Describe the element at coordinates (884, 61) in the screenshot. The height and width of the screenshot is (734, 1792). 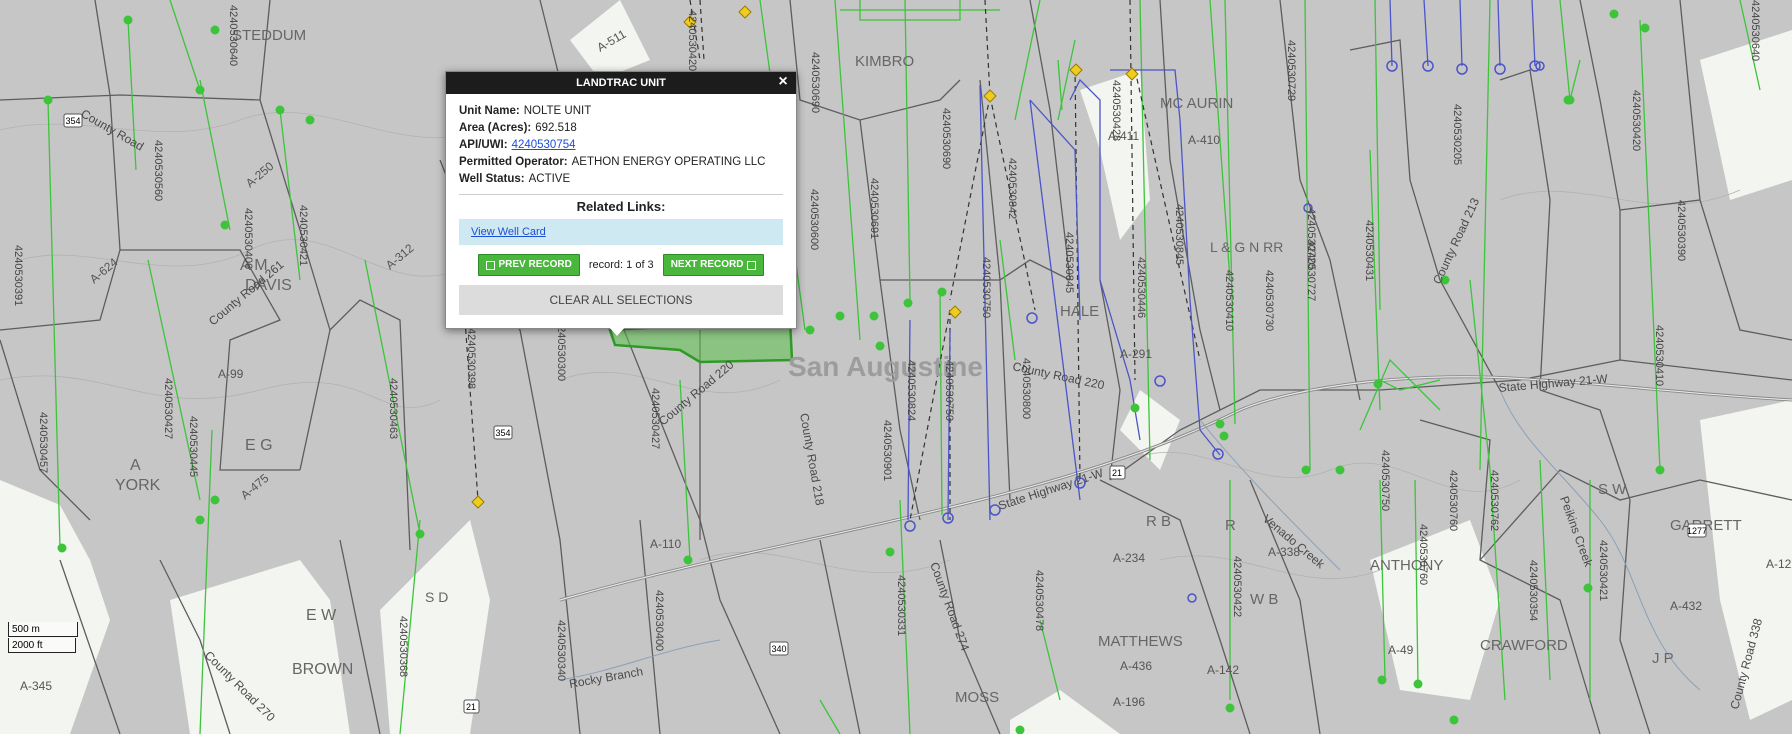
I see `svg-text: KIMBRO` at that location.